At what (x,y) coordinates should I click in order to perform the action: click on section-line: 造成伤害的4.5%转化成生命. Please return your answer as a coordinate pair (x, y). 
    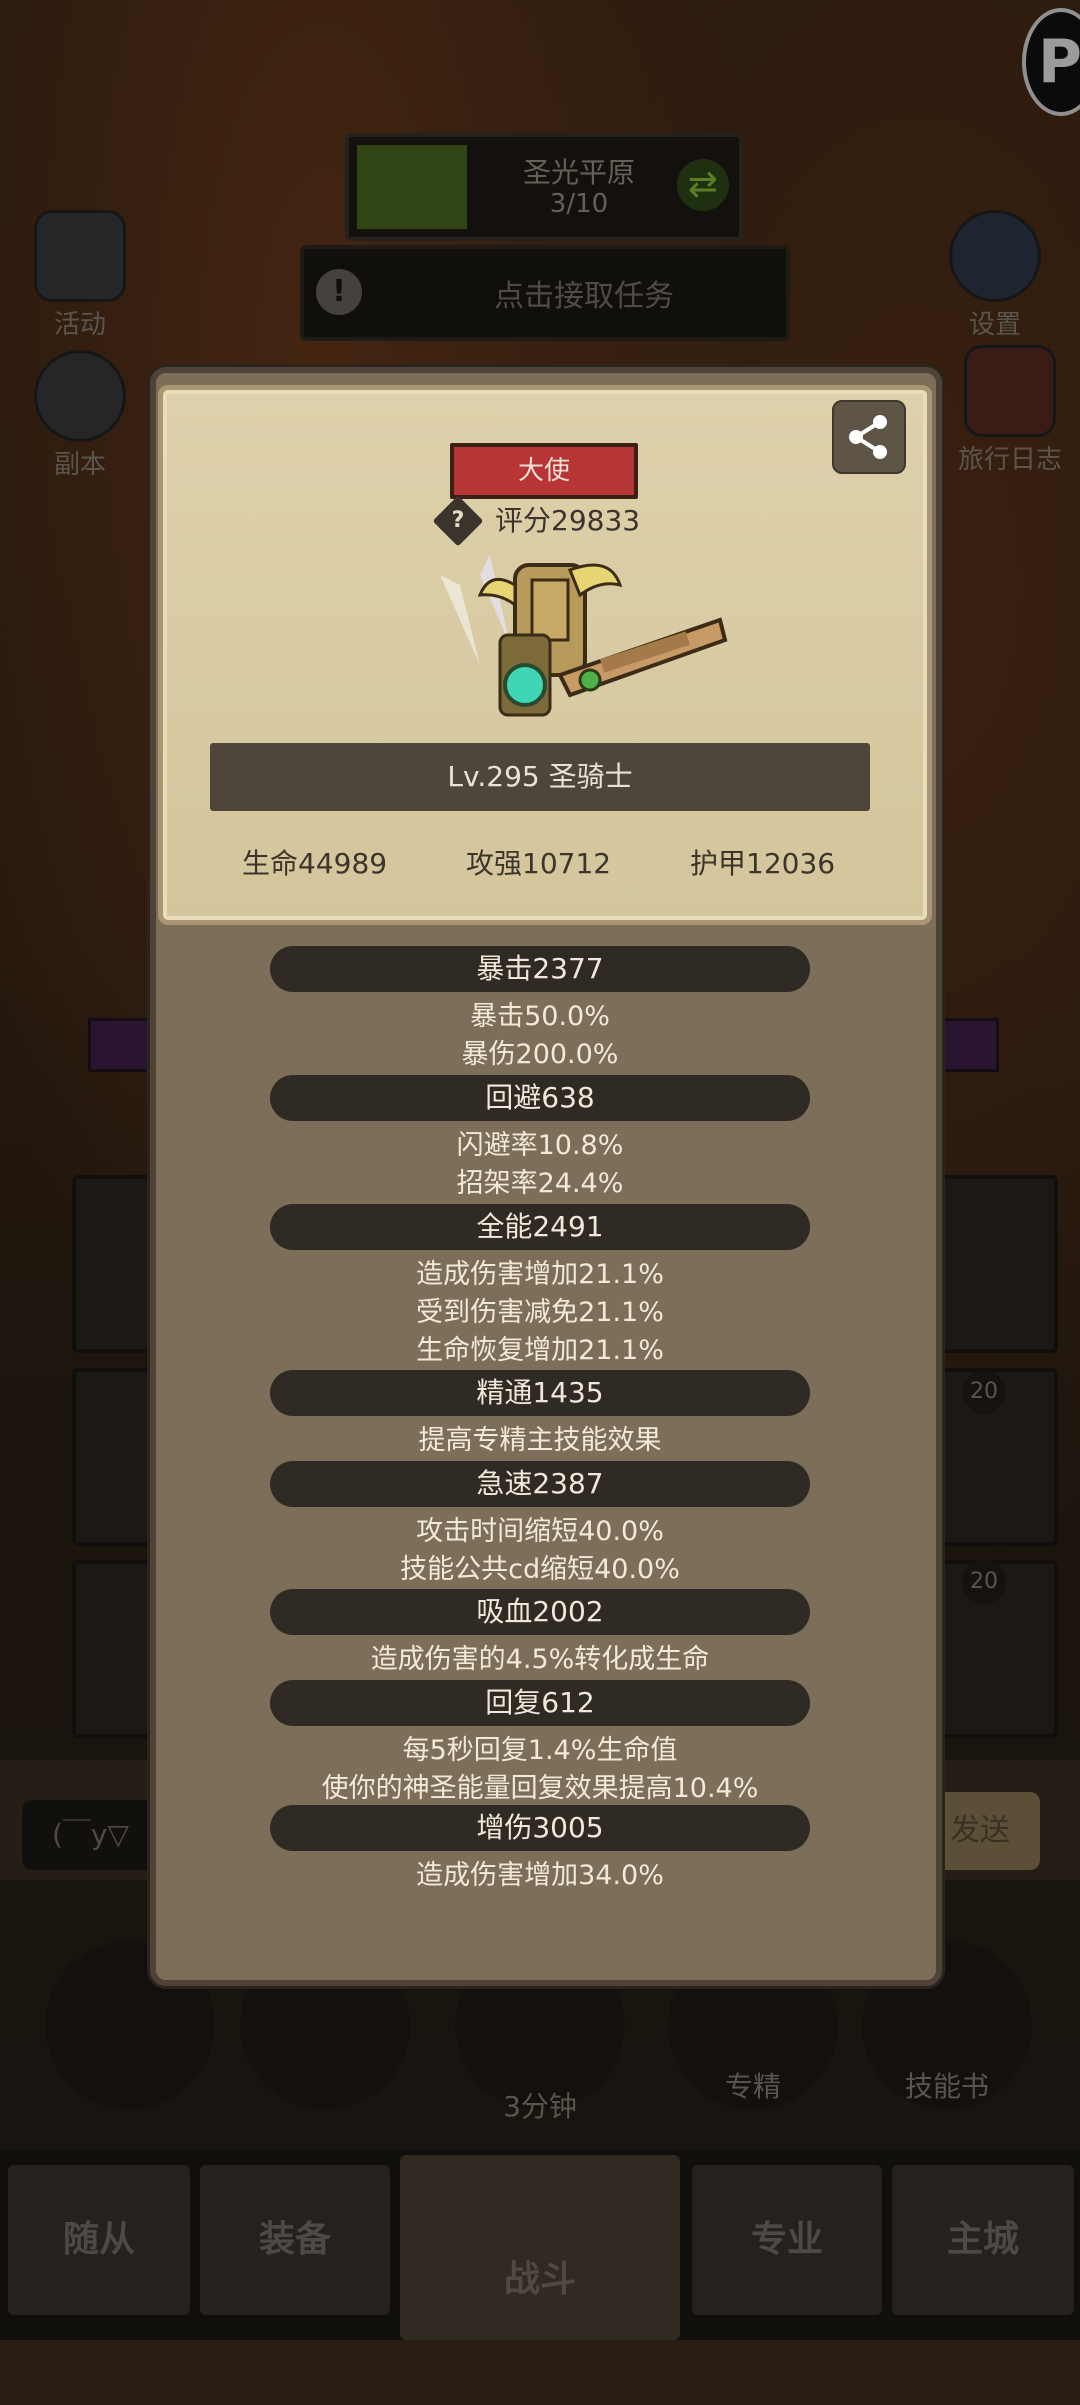
    Looking at the image, I should click on (540, 1659).